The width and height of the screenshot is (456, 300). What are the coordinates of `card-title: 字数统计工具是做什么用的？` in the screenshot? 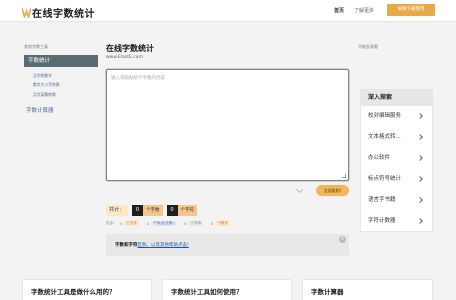 It's located at (73, 292).